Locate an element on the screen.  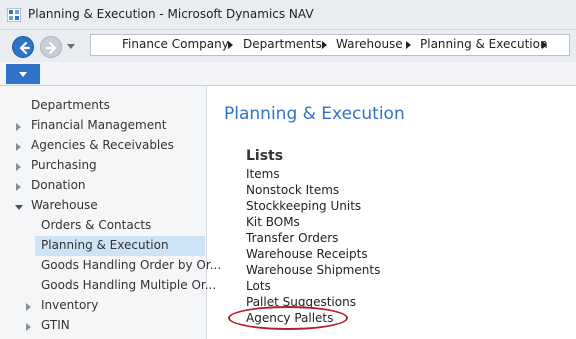
list-link-transfer-orders: Transfer Orders is located at coordinates (292, 238).